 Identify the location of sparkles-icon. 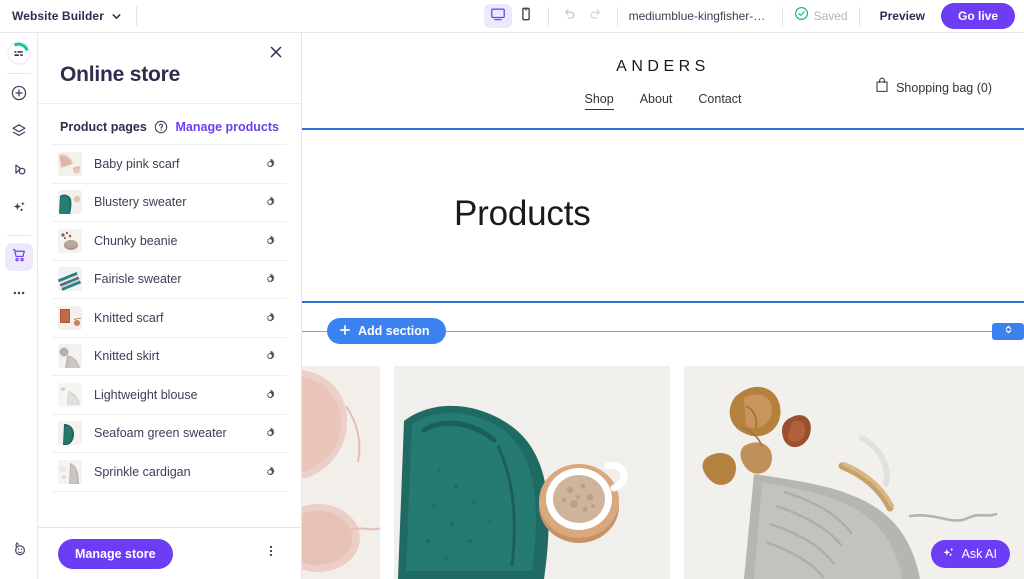
(948, 554).